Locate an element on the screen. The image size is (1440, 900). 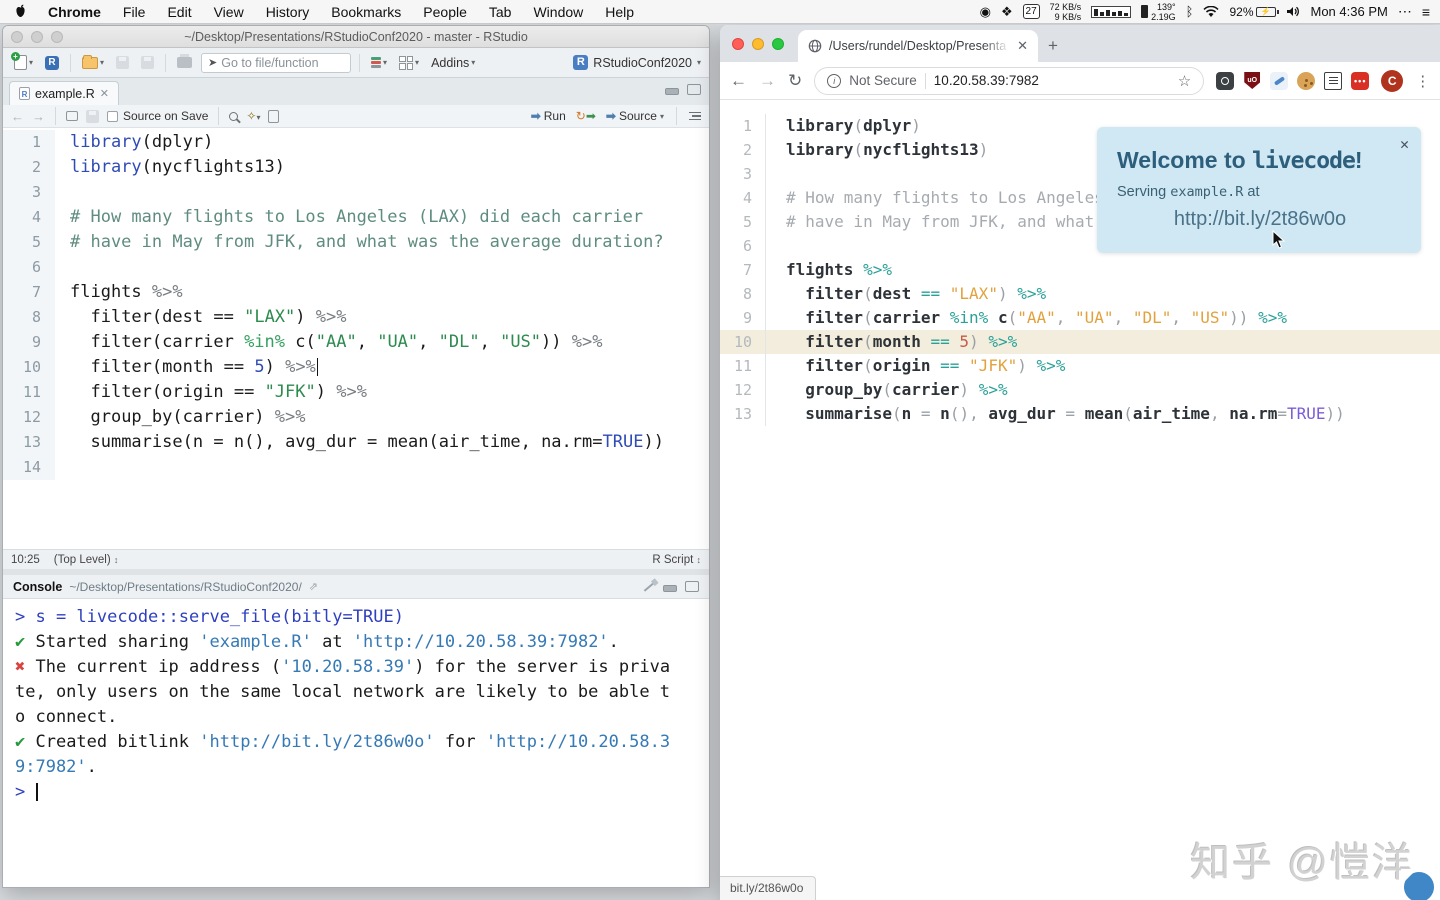
menu-item-chrome: Chrome is located at coordinates (74, 12).